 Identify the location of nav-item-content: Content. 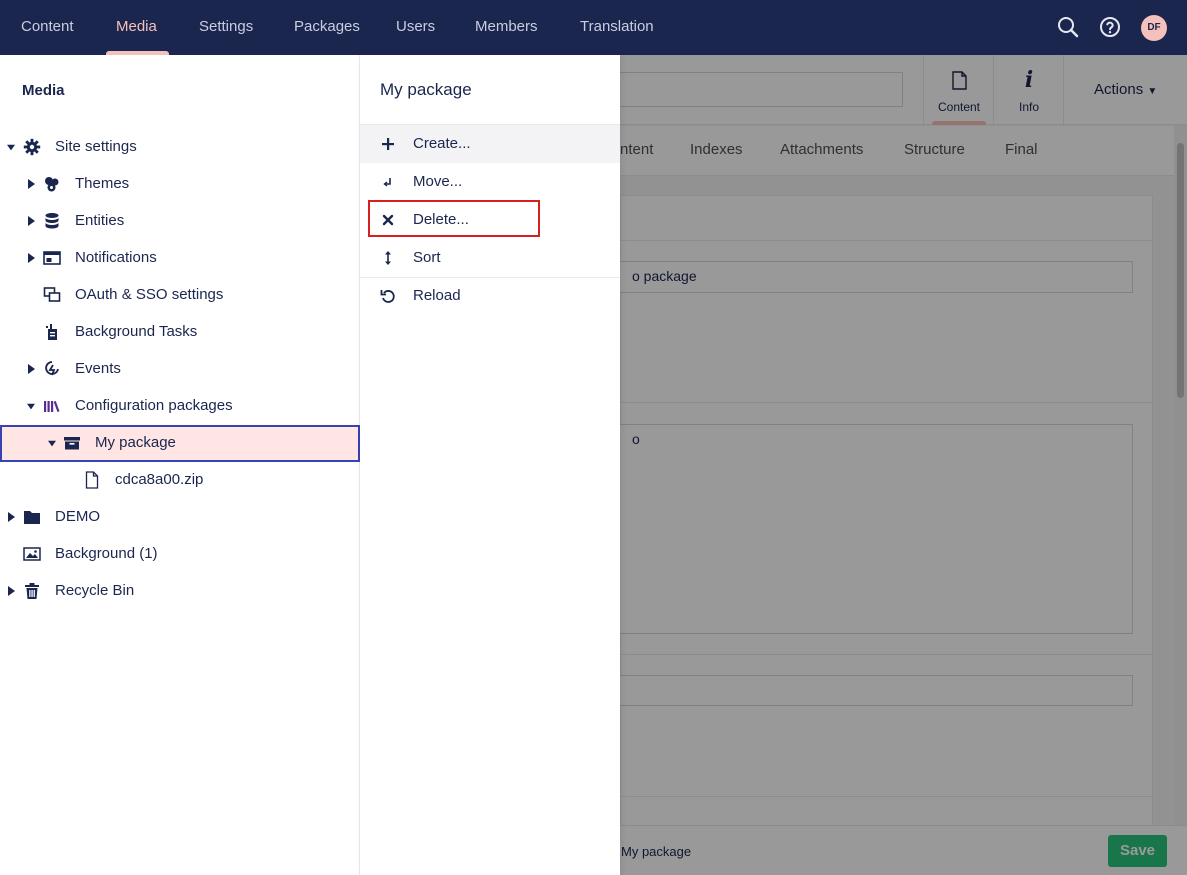
(47, 27).